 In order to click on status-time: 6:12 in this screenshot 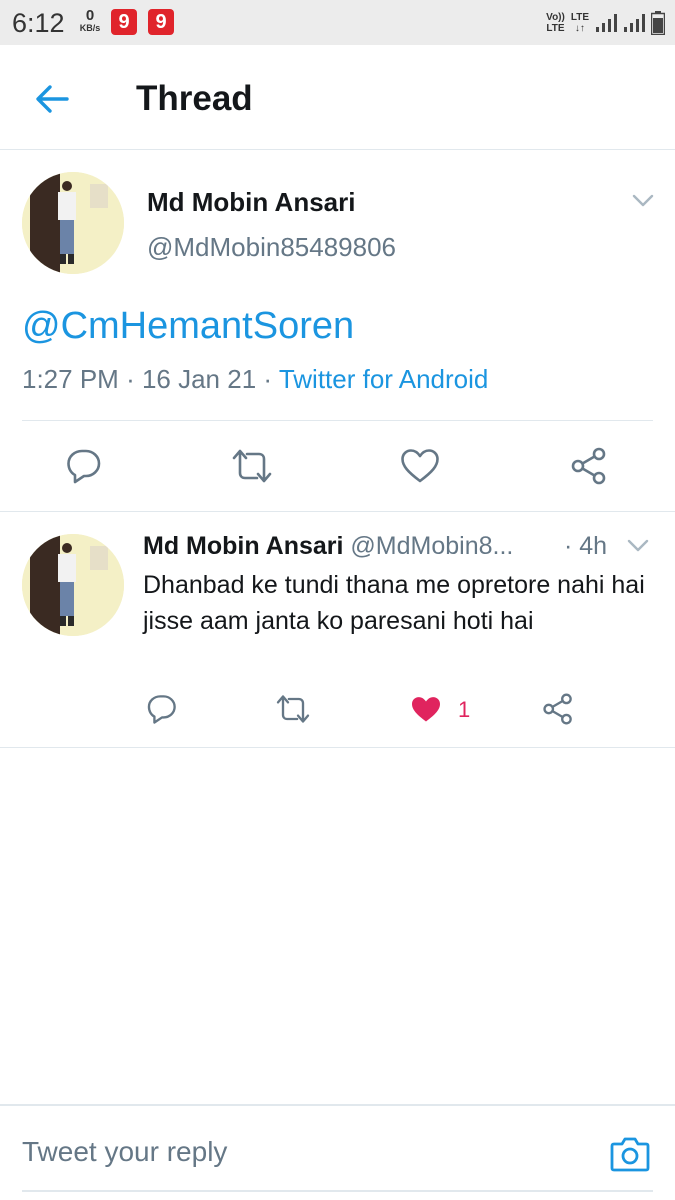, I will do `click(38, 23)`.